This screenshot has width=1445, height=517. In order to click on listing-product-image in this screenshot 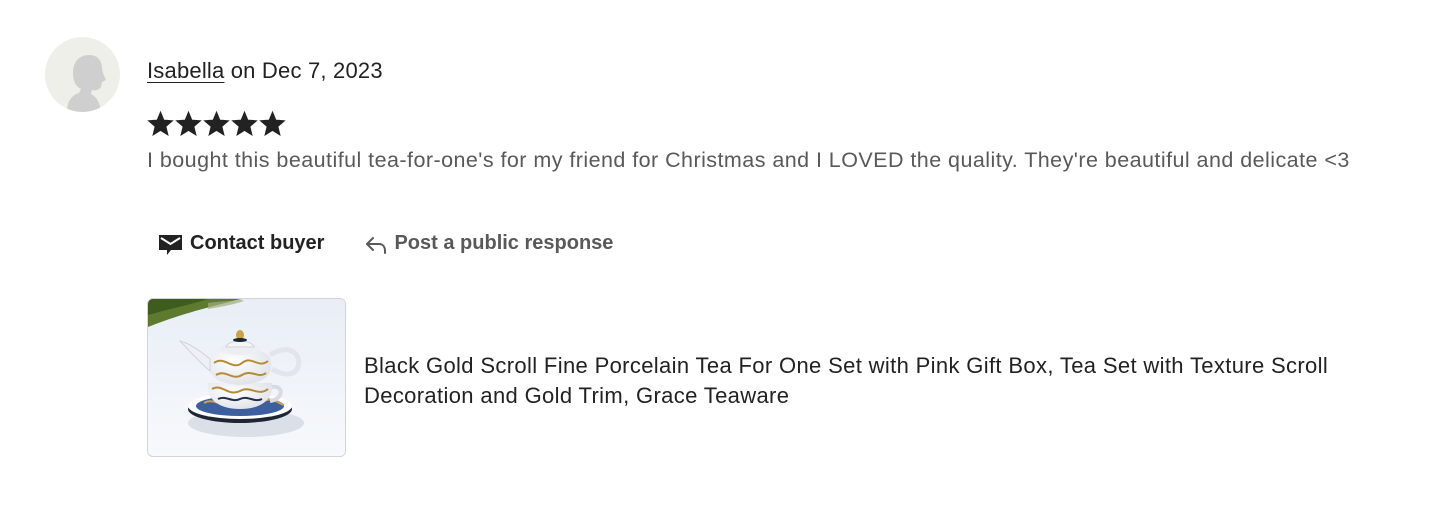, I will do `click(246, 377)`.